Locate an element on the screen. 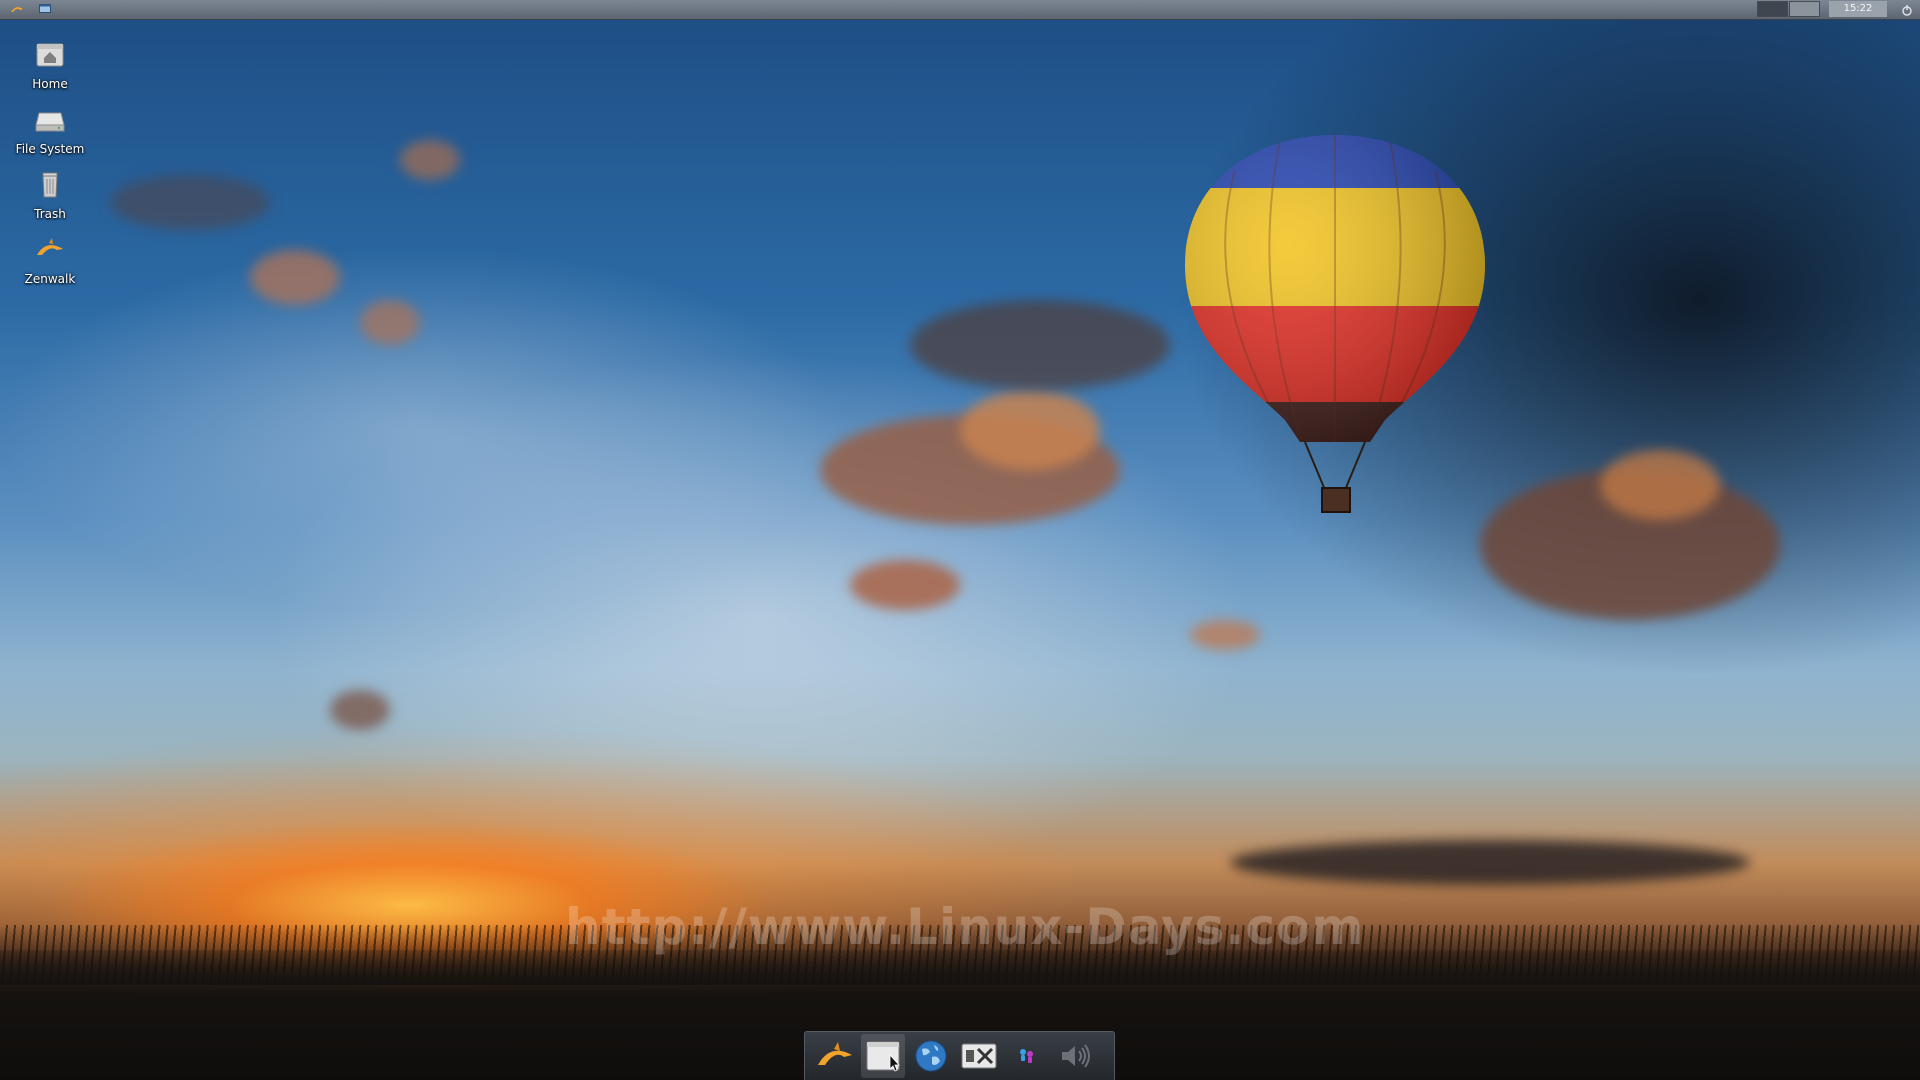 Image resolution: width=1920 pixels, height=1080 pixels. volume-icon is located at coordinates (1076, 1056).